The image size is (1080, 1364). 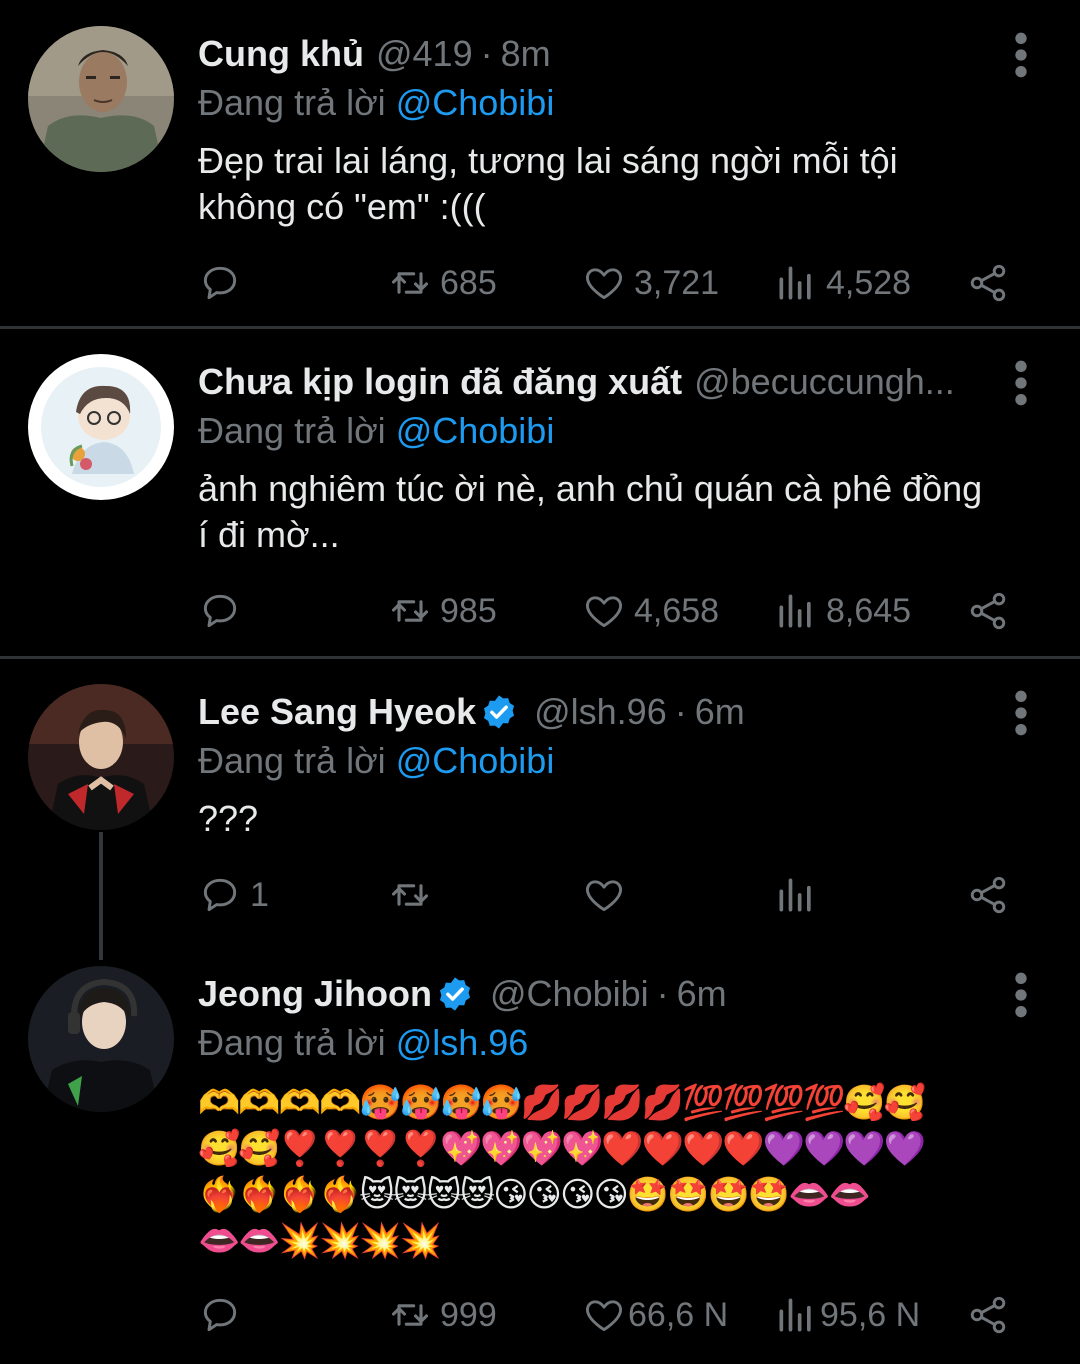 I want to click on like-button: 3,721, so click(x=650, y=283).